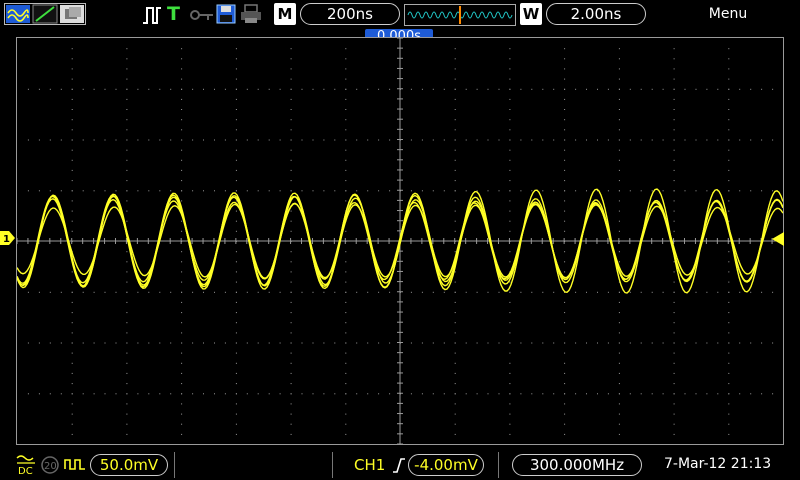 This screenshot has height=480, width=800. What do you see at coordinates (75, 464) in the screenshot?
I see `invert-icon` at bounding box center [75, 464].